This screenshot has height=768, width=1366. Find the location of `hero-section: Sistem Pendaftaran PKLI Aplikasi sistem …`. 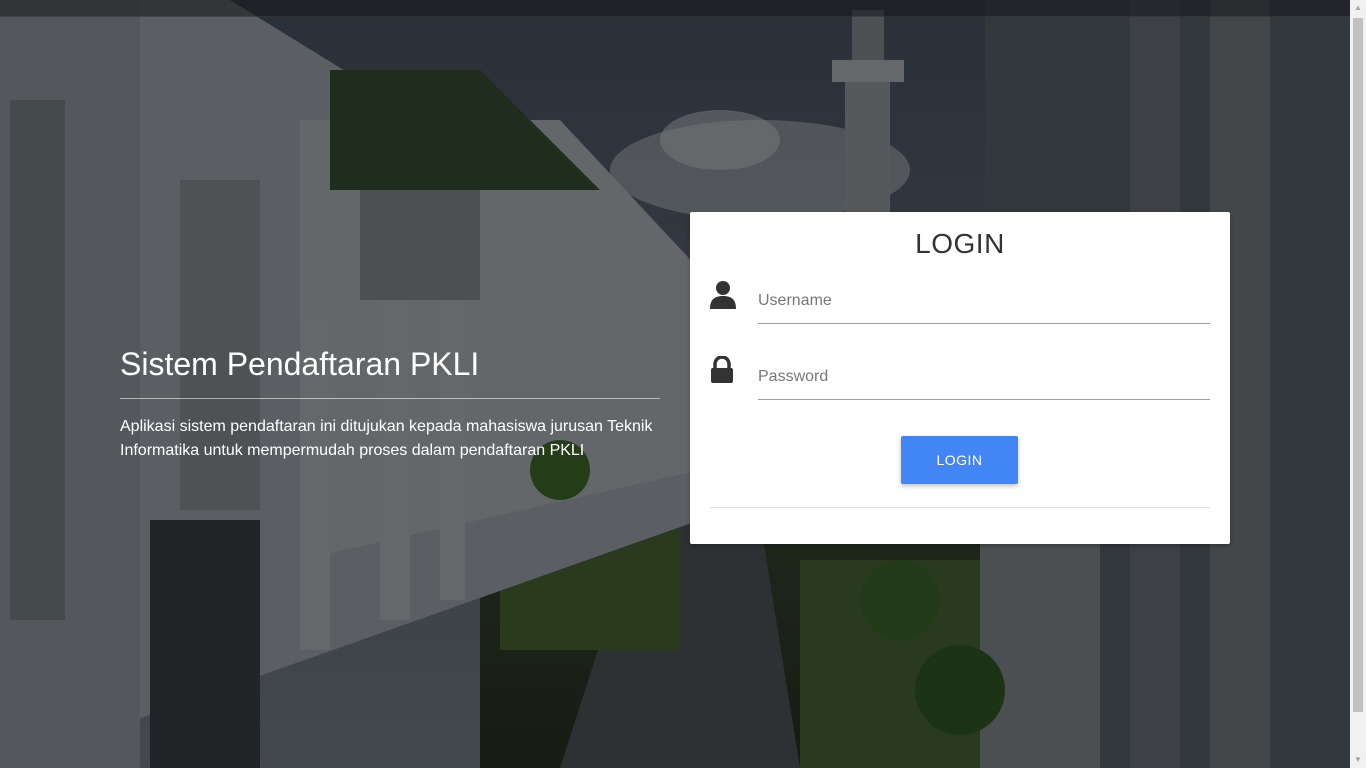

hero-section: Sistem Pendaftaran PKLI Aplikasi sistem … is located at coordinates (390, 401).